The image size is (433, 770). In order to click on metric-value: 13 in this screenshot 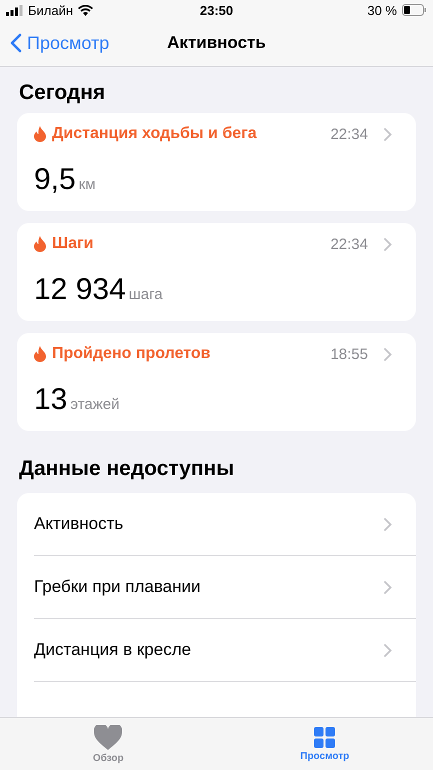, I will do `click(51, 400)`.